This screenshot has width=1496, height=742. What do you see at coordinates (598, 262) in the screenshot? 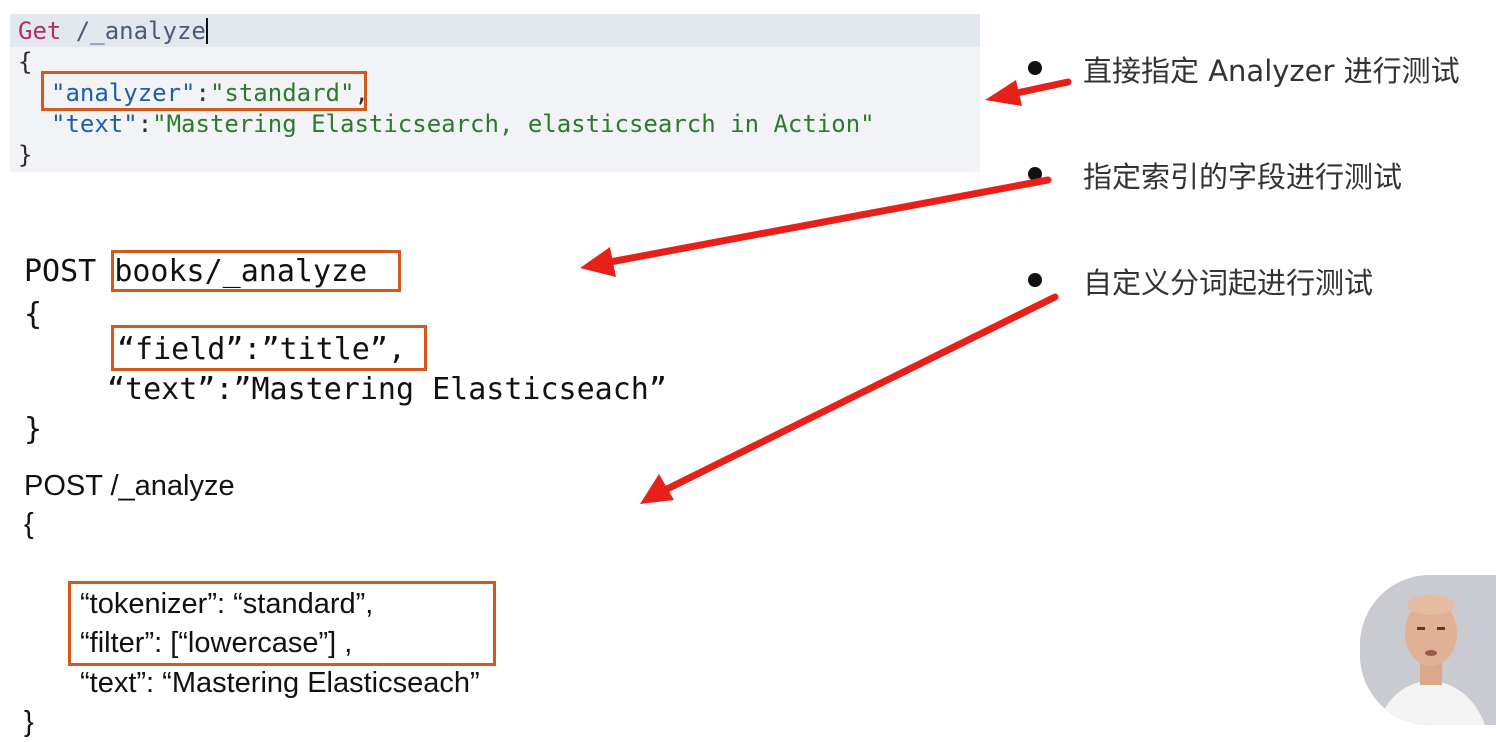
I see `arrowhead-panel2` at bounding box center [598, 262].